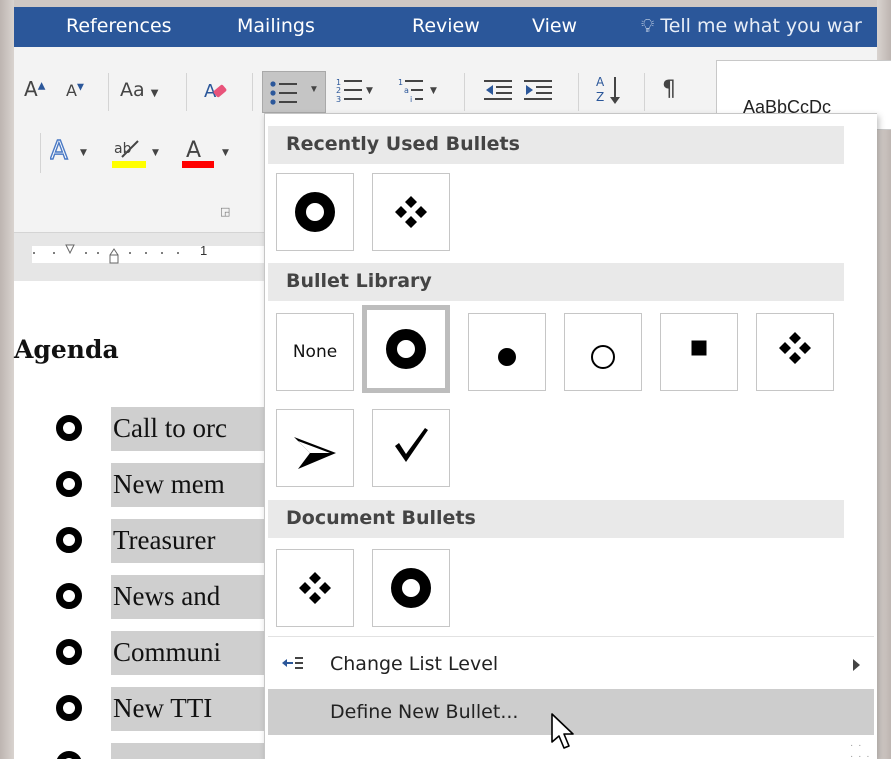  What do you see at coordinates (187, 597) in the screenshot?
I see `list-item-text: News and` at bounding box center [187, 597].